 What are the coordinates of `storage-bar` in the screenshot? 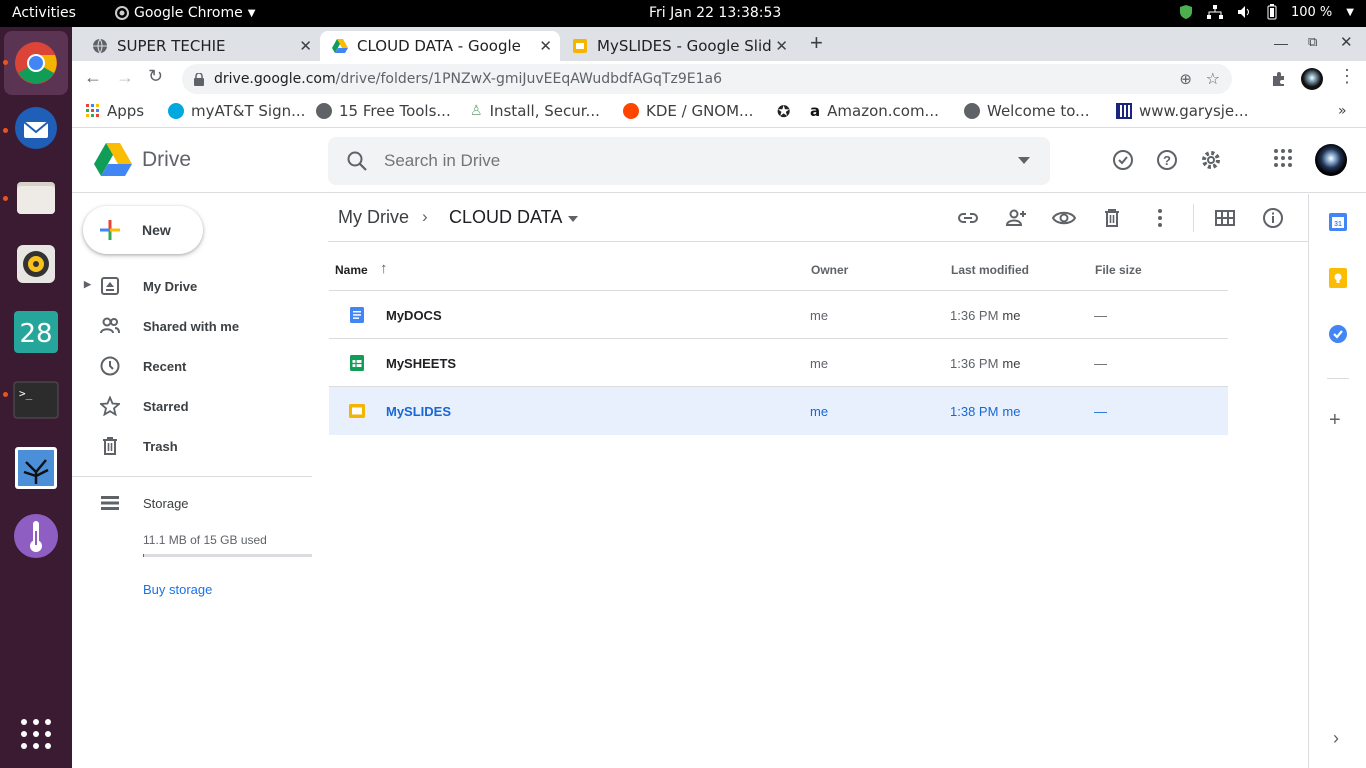 It's located at (227, 555).